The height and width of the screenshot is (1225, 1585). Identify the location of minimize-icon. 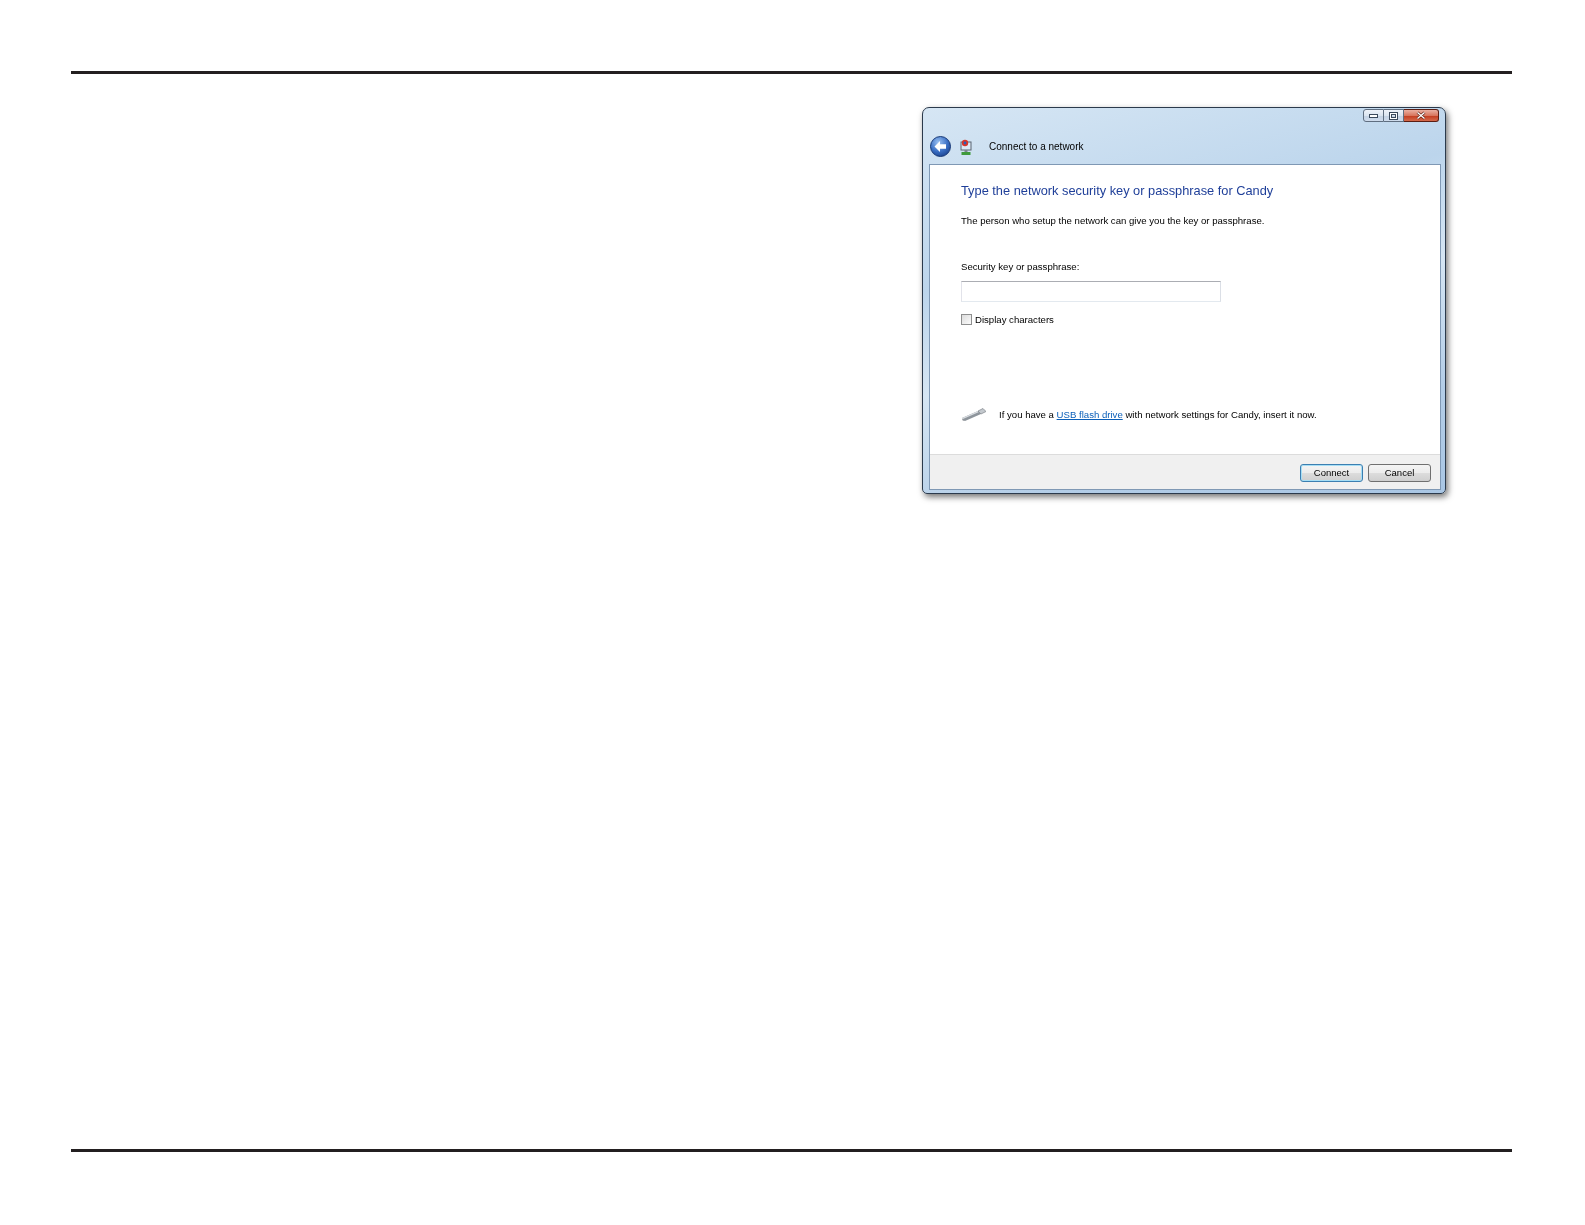
(1373, 115).